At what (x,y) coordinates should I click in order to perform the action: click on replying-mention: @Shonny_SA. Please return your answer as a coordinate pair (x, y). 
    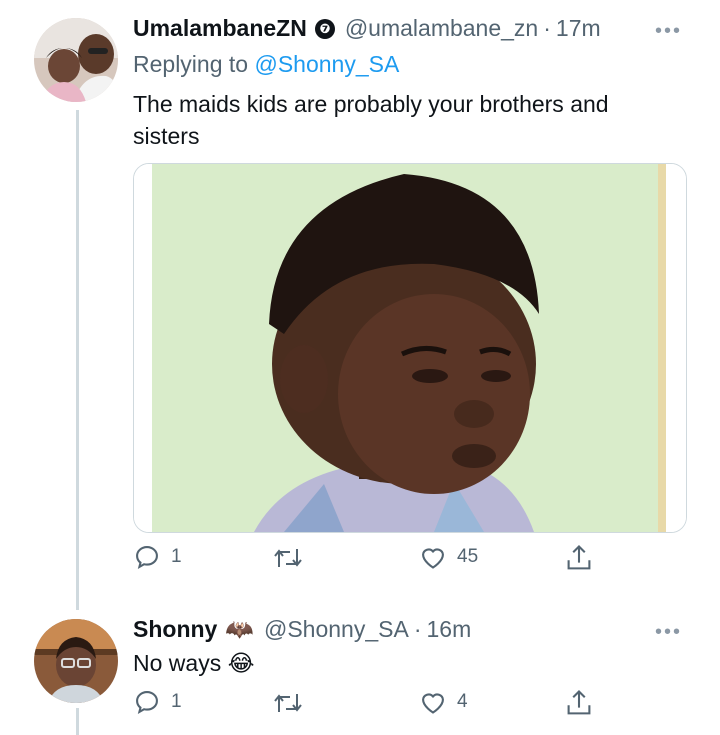
    Looking at the image, I should click on (326, 64).